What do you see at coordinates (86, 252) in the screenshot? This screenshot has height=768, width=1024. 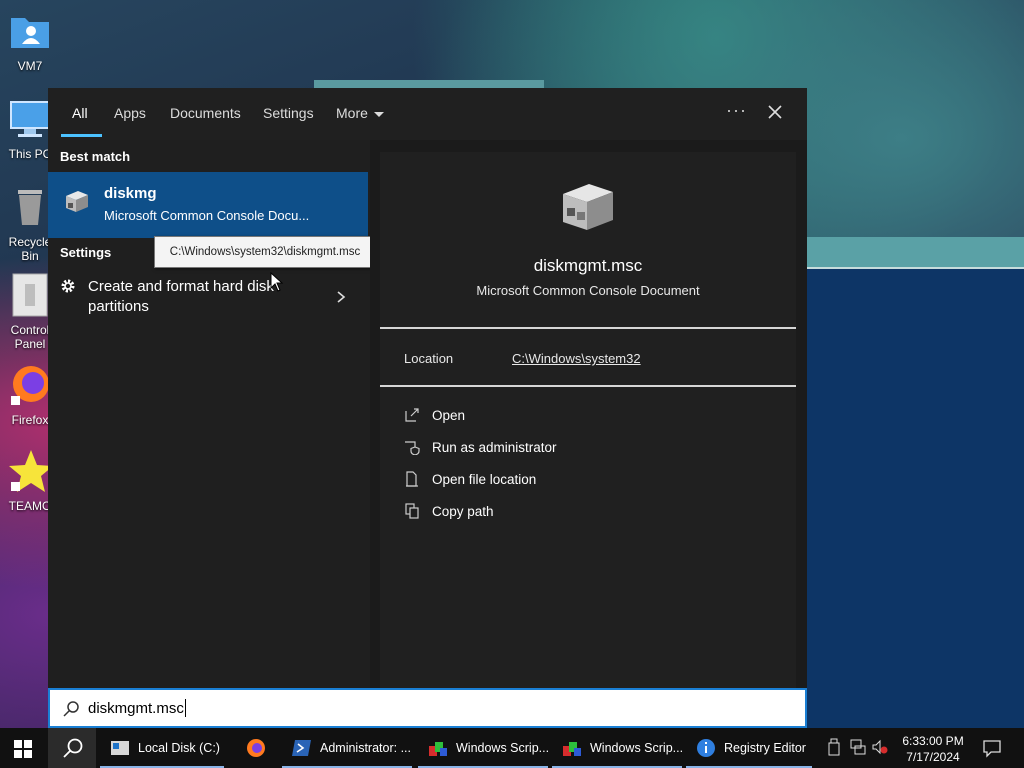 I see `settings-heading: Settings` at bounding box center [86, 252].